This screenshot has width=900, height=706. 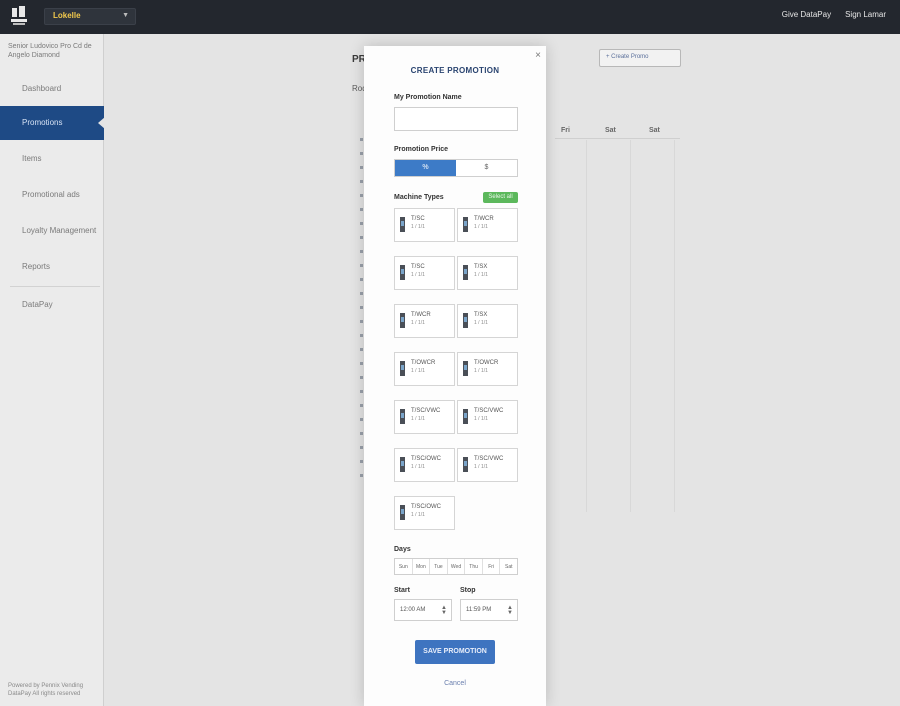 I want to click on sidebar-item-label: Loyalty Management, so click(x=59, y=230).